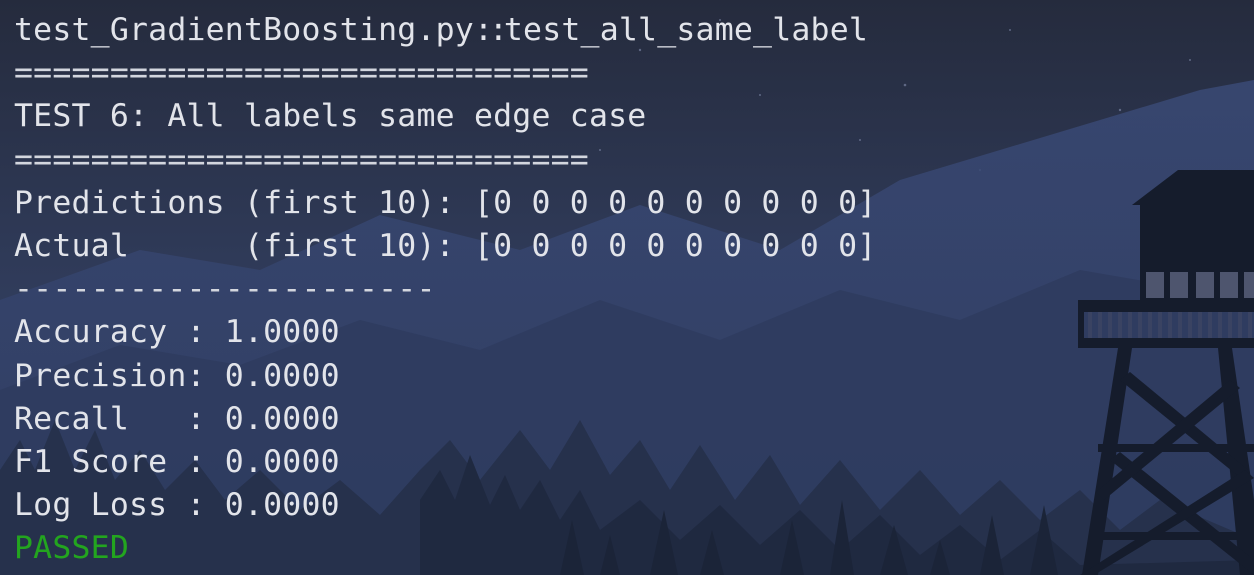 This screenshot has height=575, width=1254. I want to click on metric-recall: Recall : 0.0000, so click(177, 418).